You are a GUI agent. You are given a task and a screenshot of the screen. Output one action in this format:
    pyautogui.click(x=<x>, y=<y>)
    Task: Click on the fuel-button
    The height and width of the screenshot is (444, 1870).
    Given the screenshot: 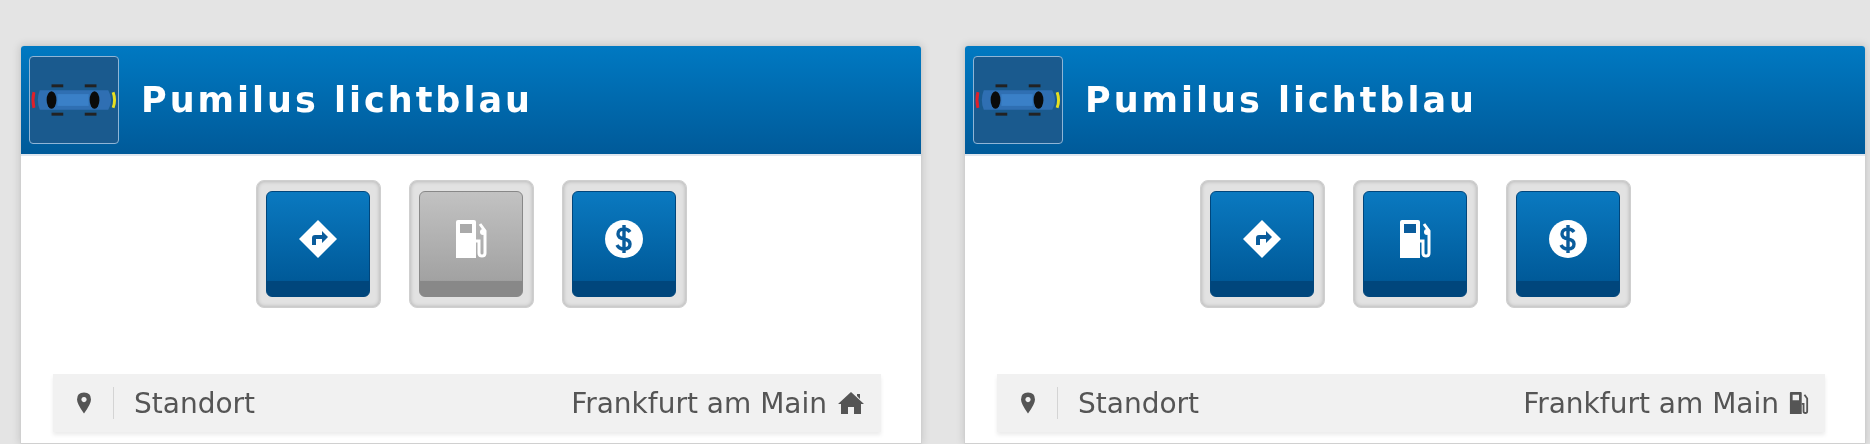 What is the action you would take?
    pyautogui.click(x=1415, y=244)
    